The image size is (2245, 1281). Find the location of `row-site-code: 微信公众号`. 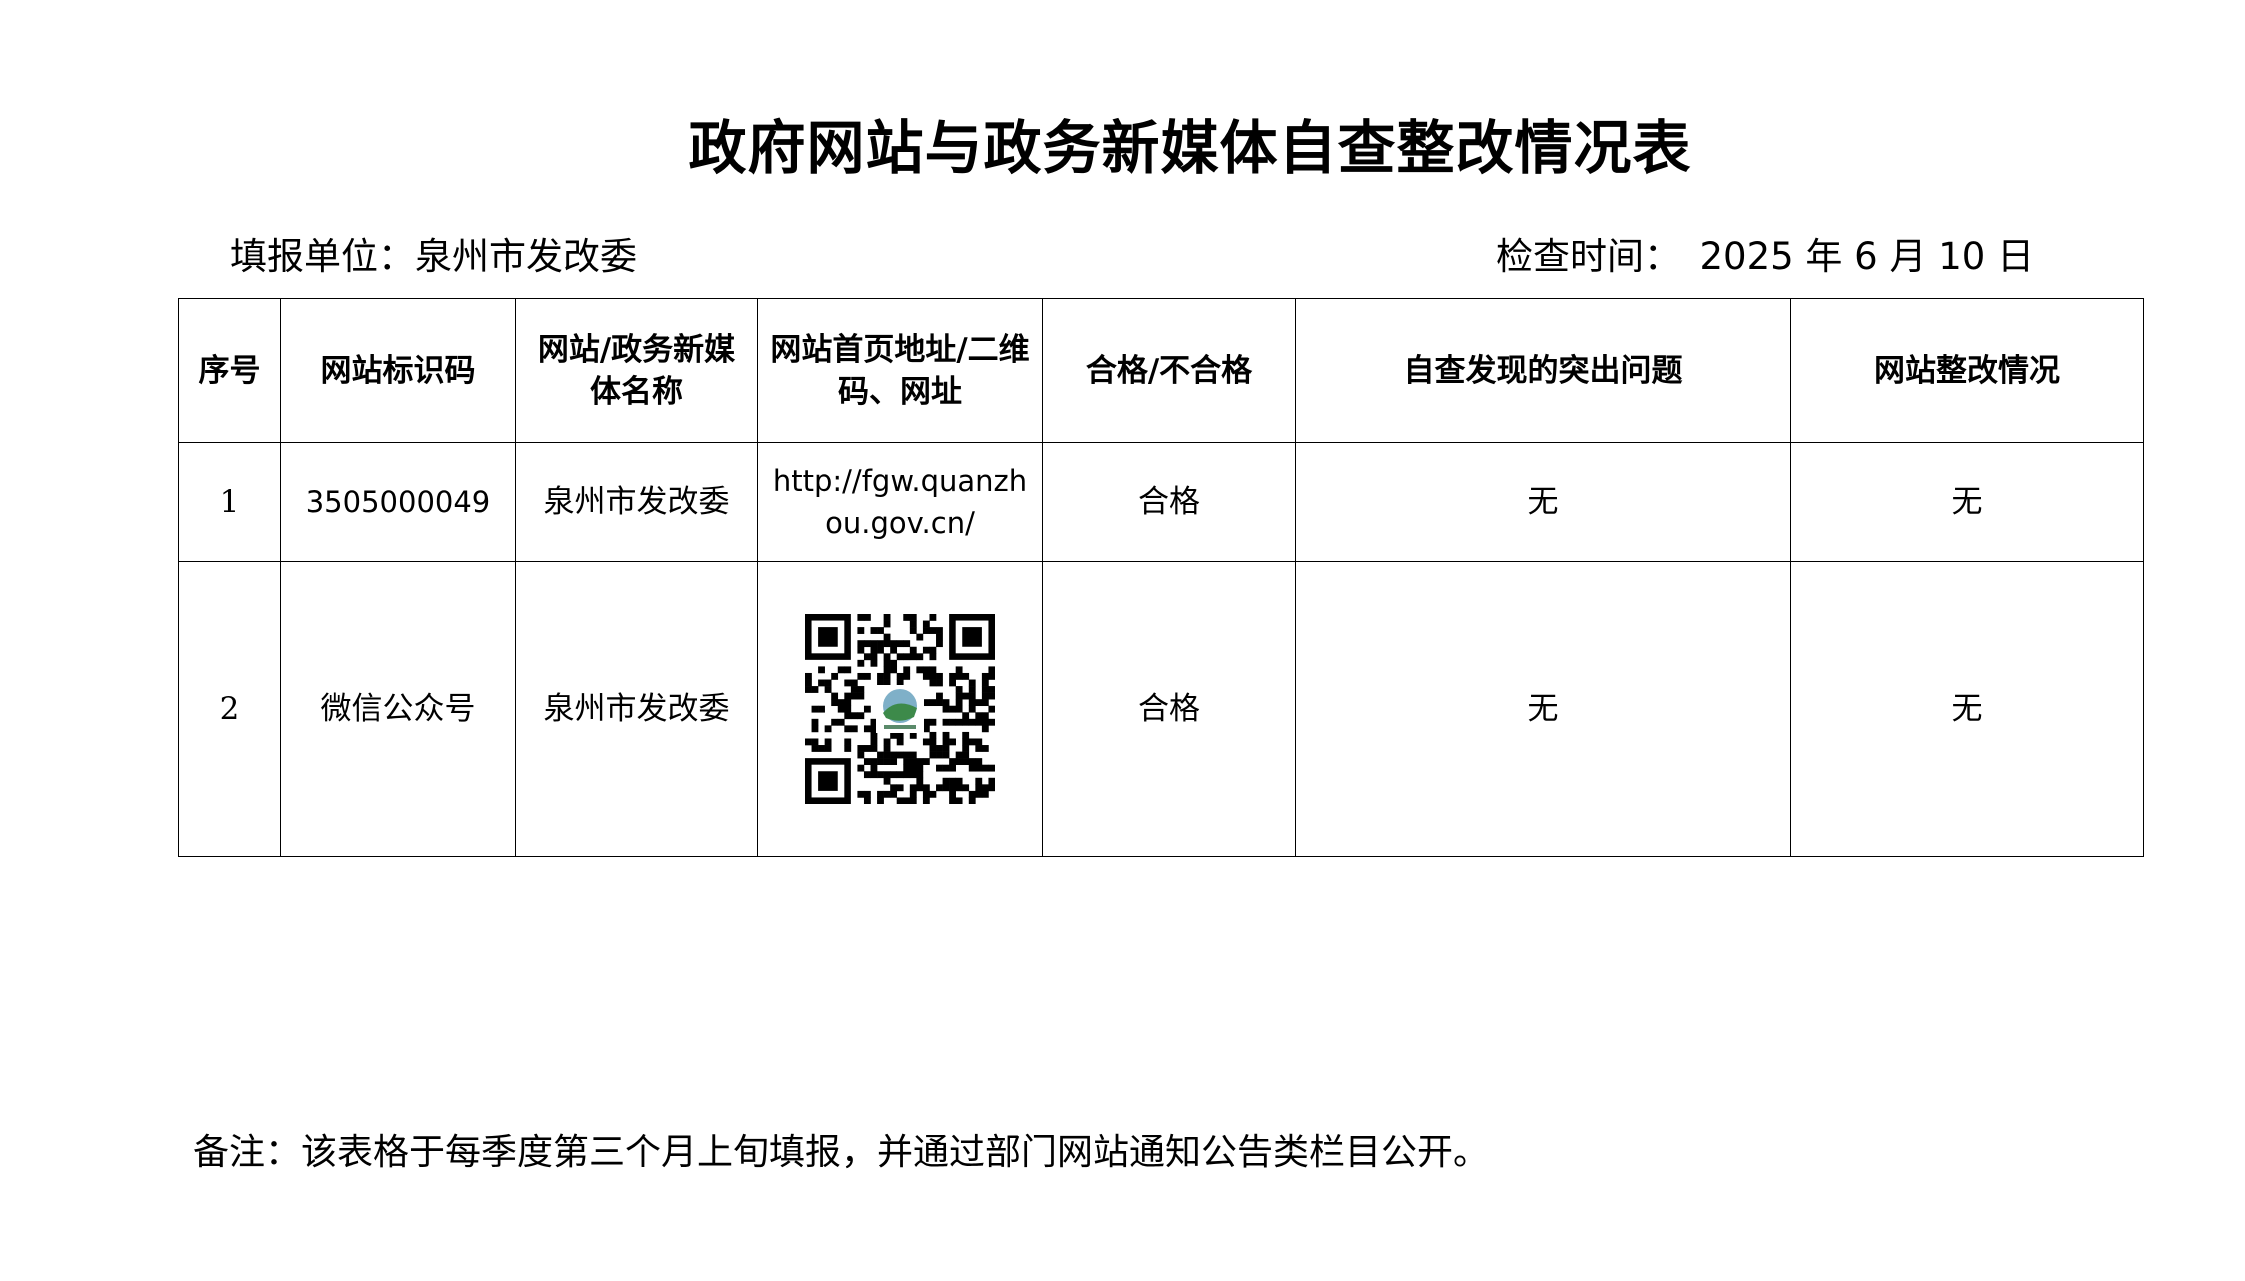

row-site-code: 微信公众号 is located at coordinates (398, 709).